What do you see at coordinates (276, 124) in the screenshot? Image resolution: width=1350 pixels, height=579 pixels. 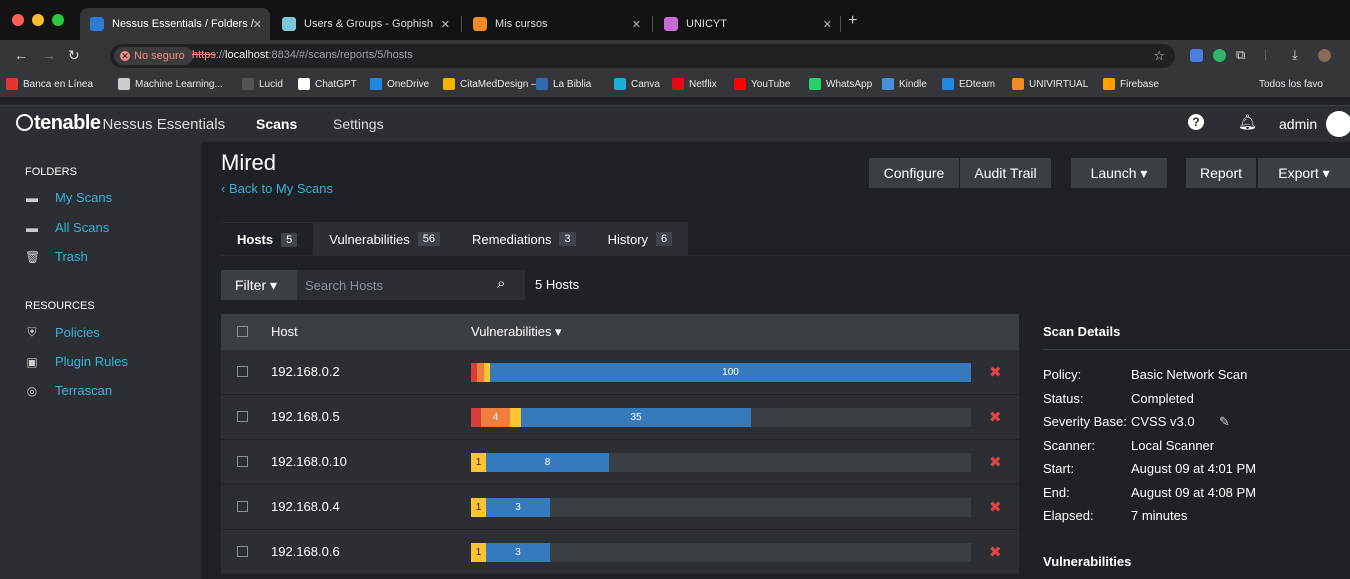 I see `nav-scans: Scans` at bounding box center [276, 124].